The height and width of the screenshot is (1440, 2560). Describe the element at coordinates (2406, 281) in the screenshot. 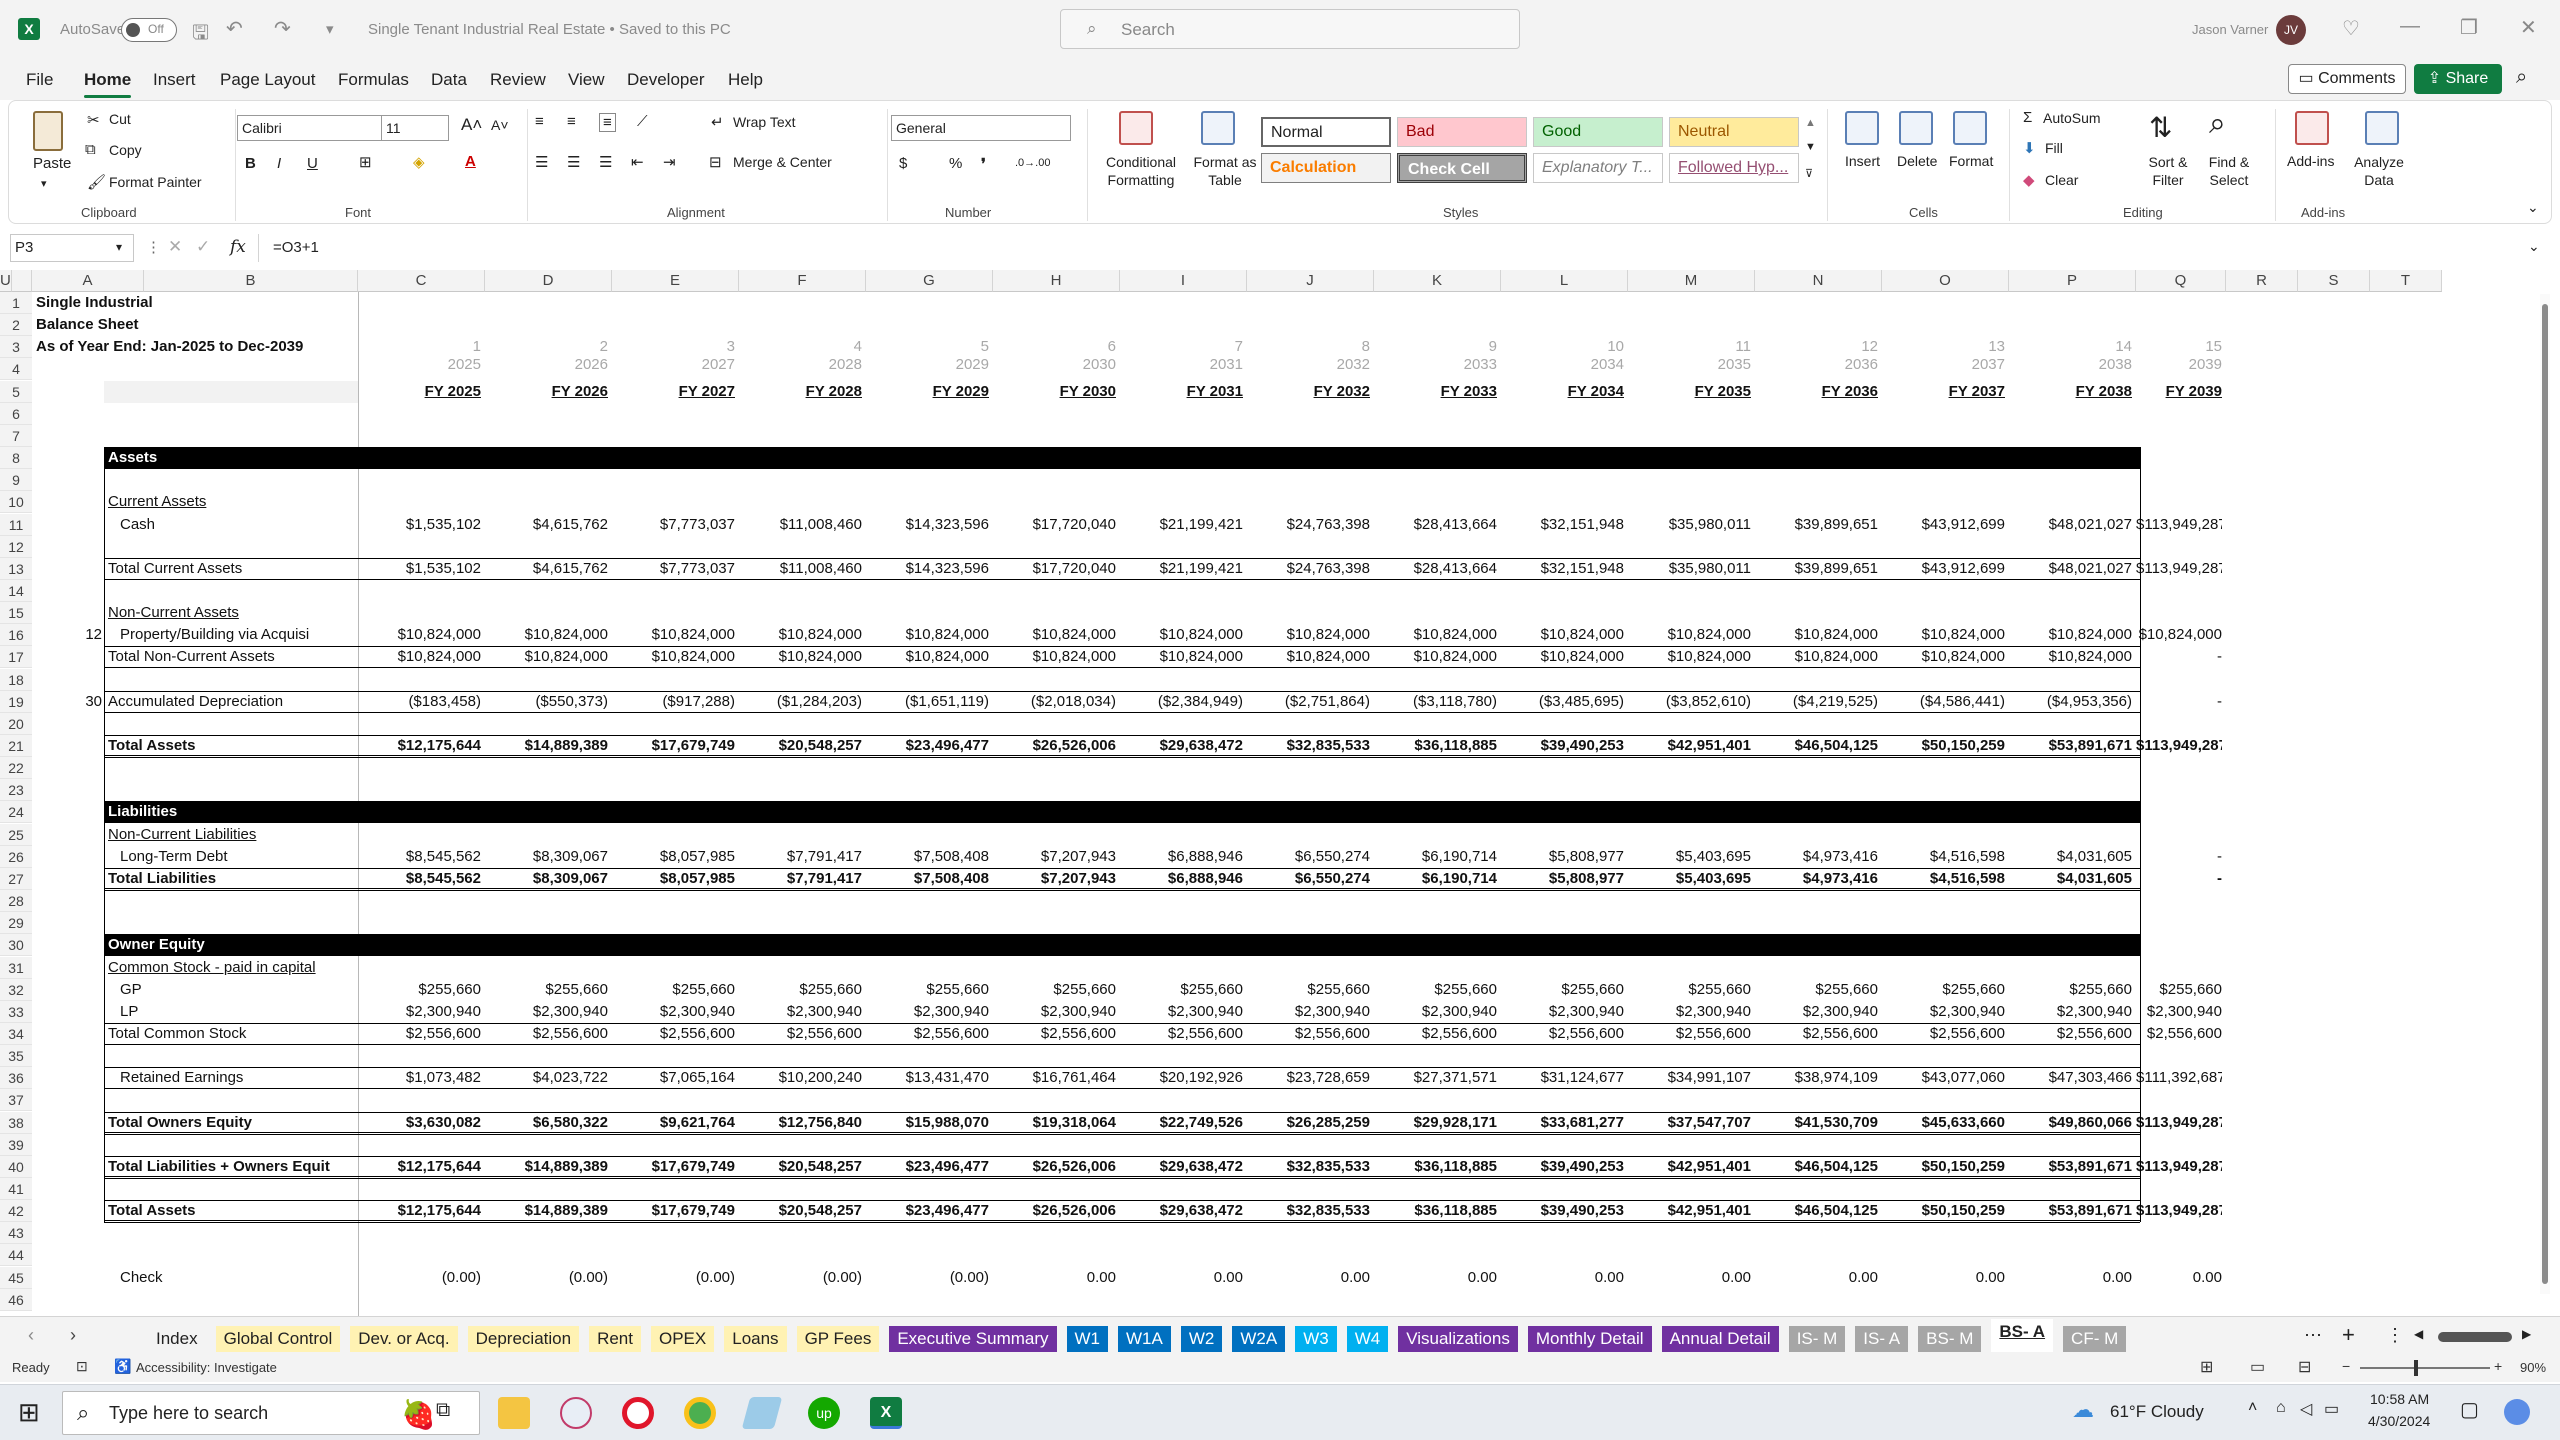

I see `column-header: T` at that location.